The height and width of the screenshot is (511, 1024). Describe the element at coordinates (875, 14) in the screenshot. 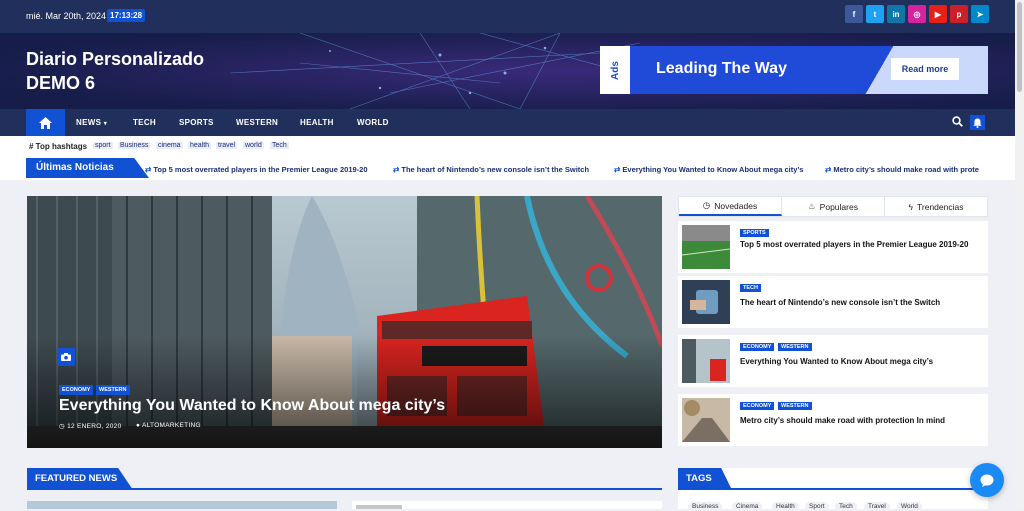

I see `twitter-icon: t` at that location.